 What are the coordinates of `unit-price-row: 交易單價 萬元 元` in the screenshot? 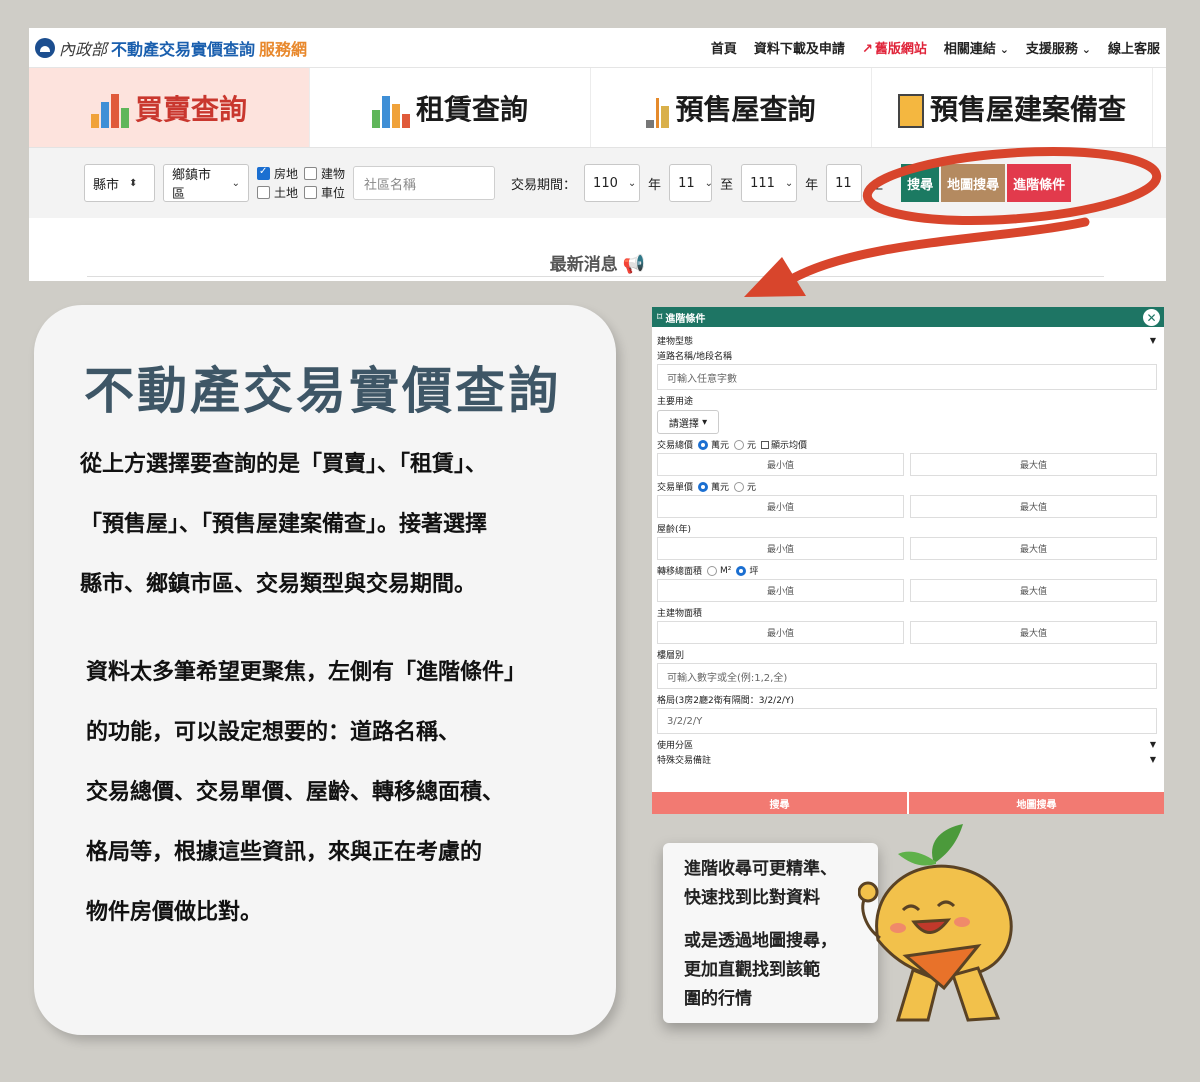 It's located at (908, 486).